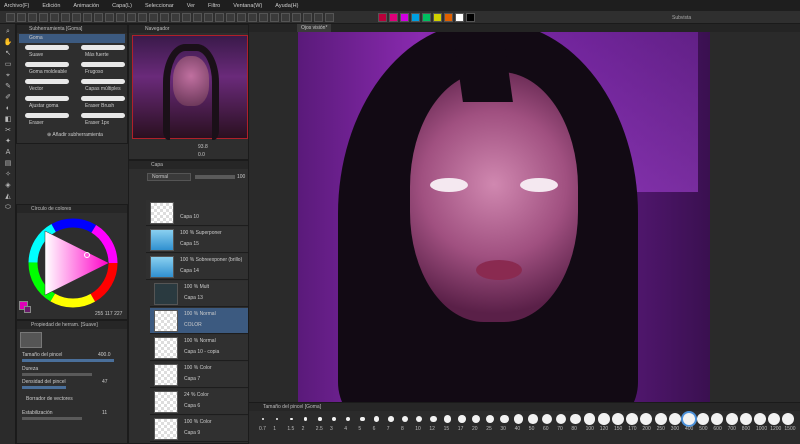 The width and height of the screenshot is (800, 444). Describe the element at coordinates (8, 75) in the screenshot. I see `tool-icon: ⌖` at that location.